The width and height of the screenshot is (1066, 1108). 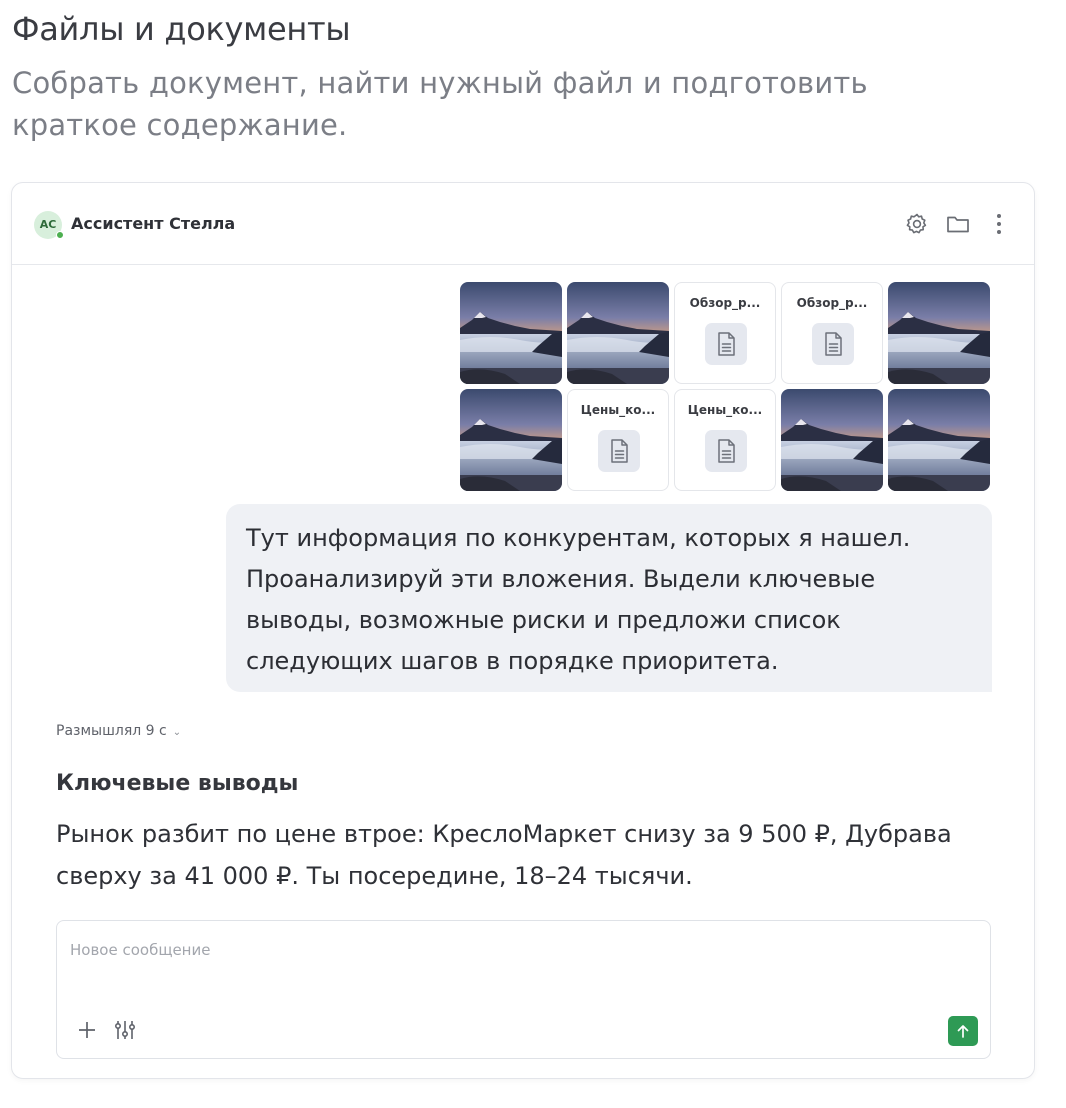 I want to click on chevron-down-icon: ⌄, so click(x=177, y=732).